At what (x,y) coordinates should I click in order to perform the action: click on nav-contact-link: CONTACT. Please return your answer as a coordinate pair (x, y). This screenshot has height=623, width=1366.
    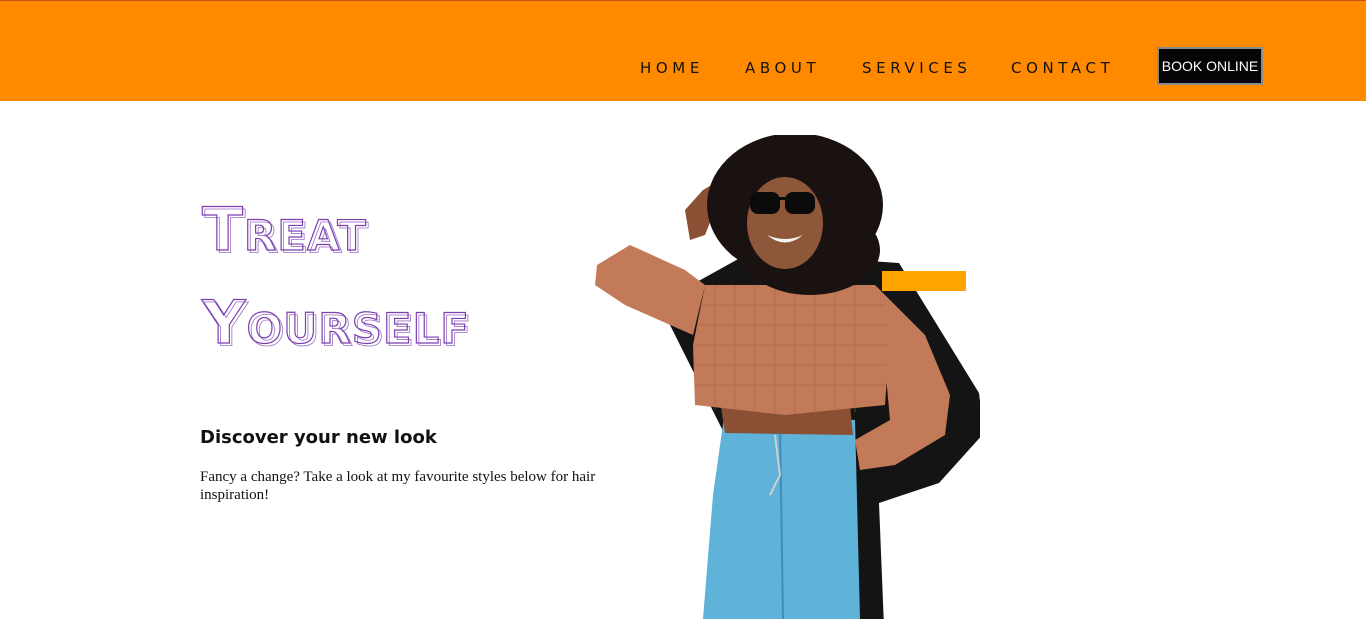
    Looking at the image, I should click on (1062, 68).